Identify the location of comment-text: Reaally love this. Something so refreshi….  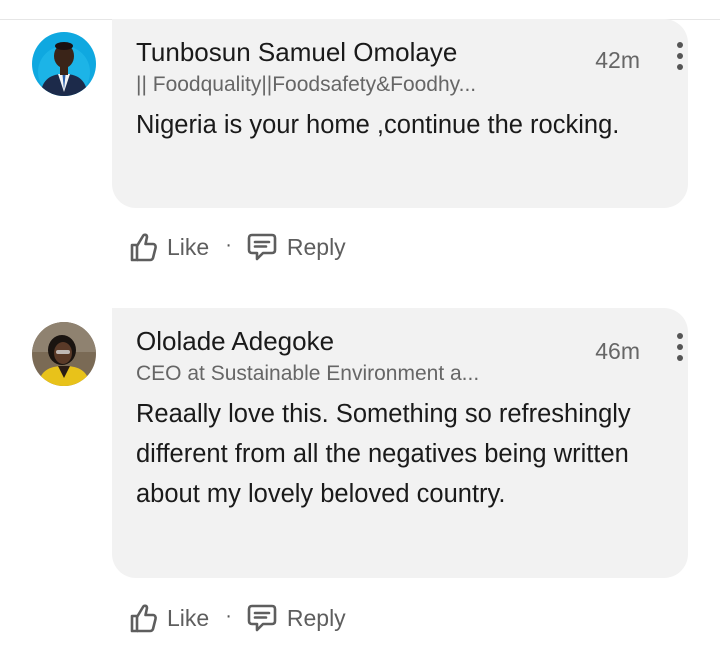
(383, 454).